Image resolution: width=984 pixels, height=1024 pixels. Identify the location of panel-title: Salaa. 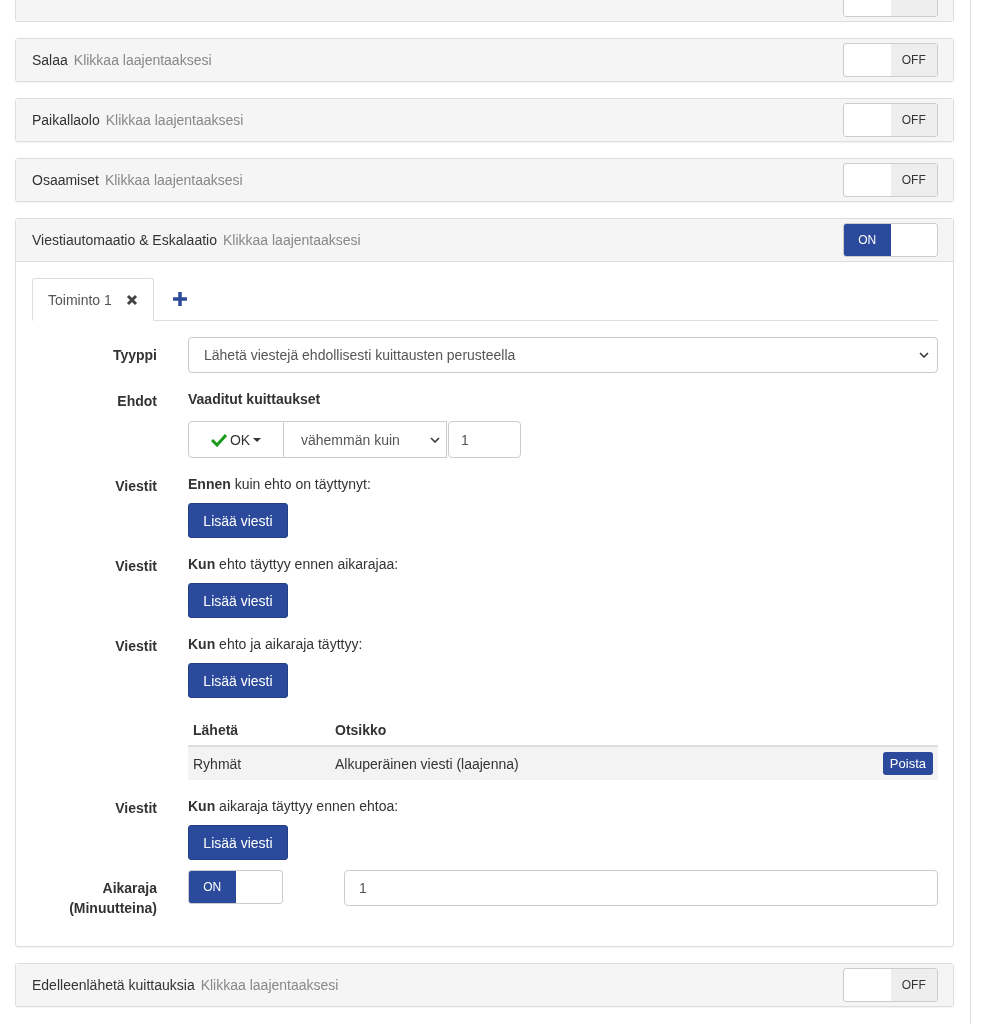
(50, 60).